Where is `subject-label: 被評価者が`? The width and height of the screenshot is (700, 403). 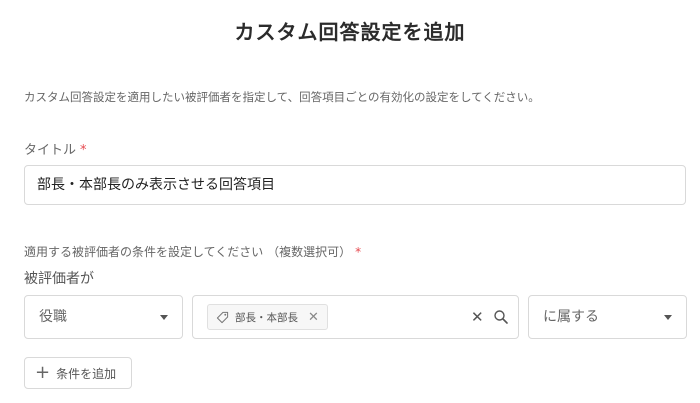
subject-label: 被評価者が is located at coordinates (59, 279).